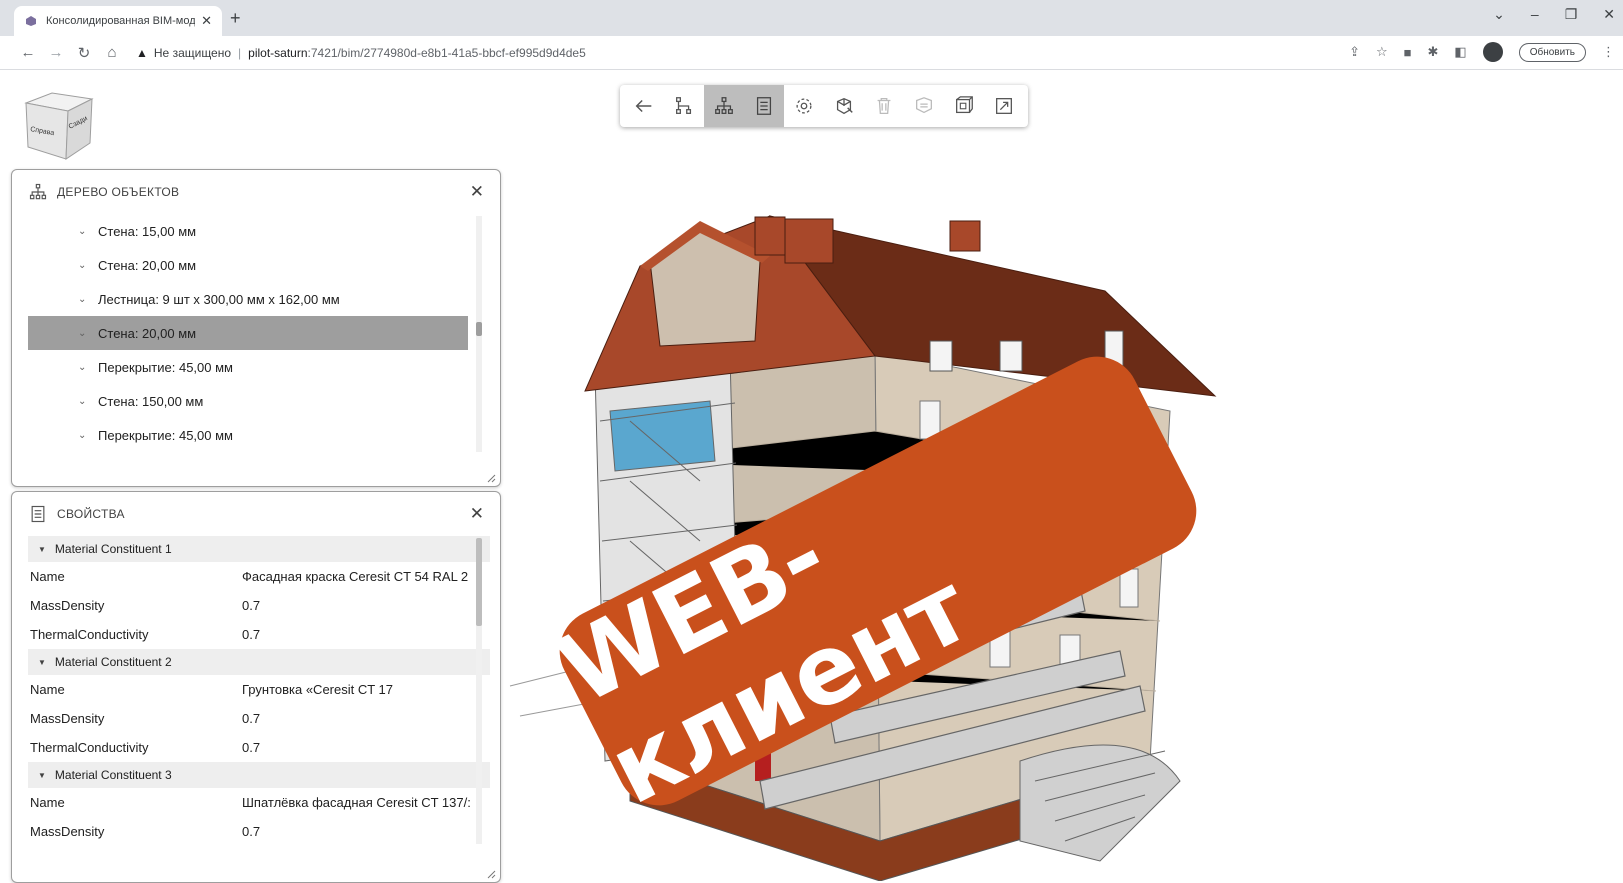 This screenshot has height=883, width=1623. What do you see at coordinates (91, 514) in the screenshot?
I see `properties-title: СВОЙСТВА` at bounding box center [91, 514].